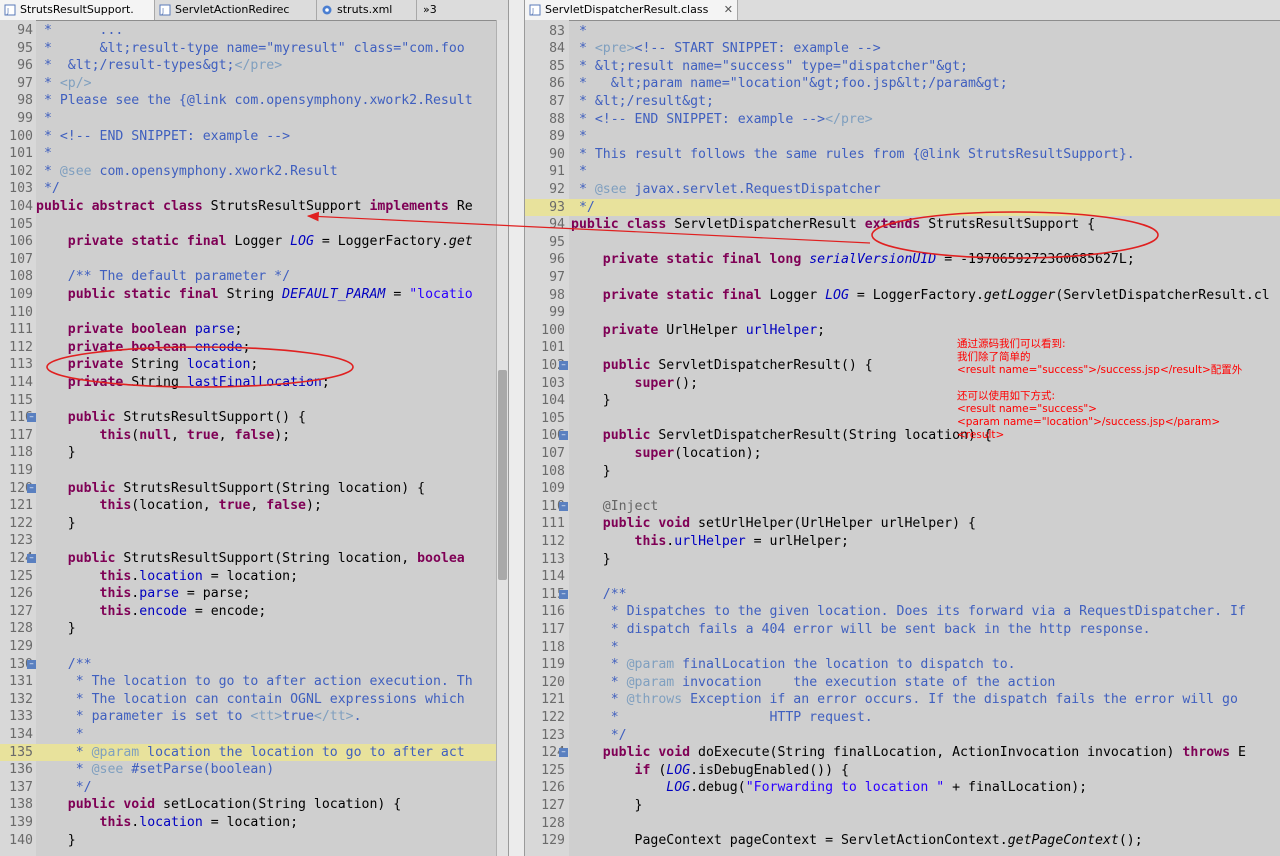  Describe the element at coordinates (248, 594) in the screenshot. I see `code-line: 126 this.parse = parse;` at that location.